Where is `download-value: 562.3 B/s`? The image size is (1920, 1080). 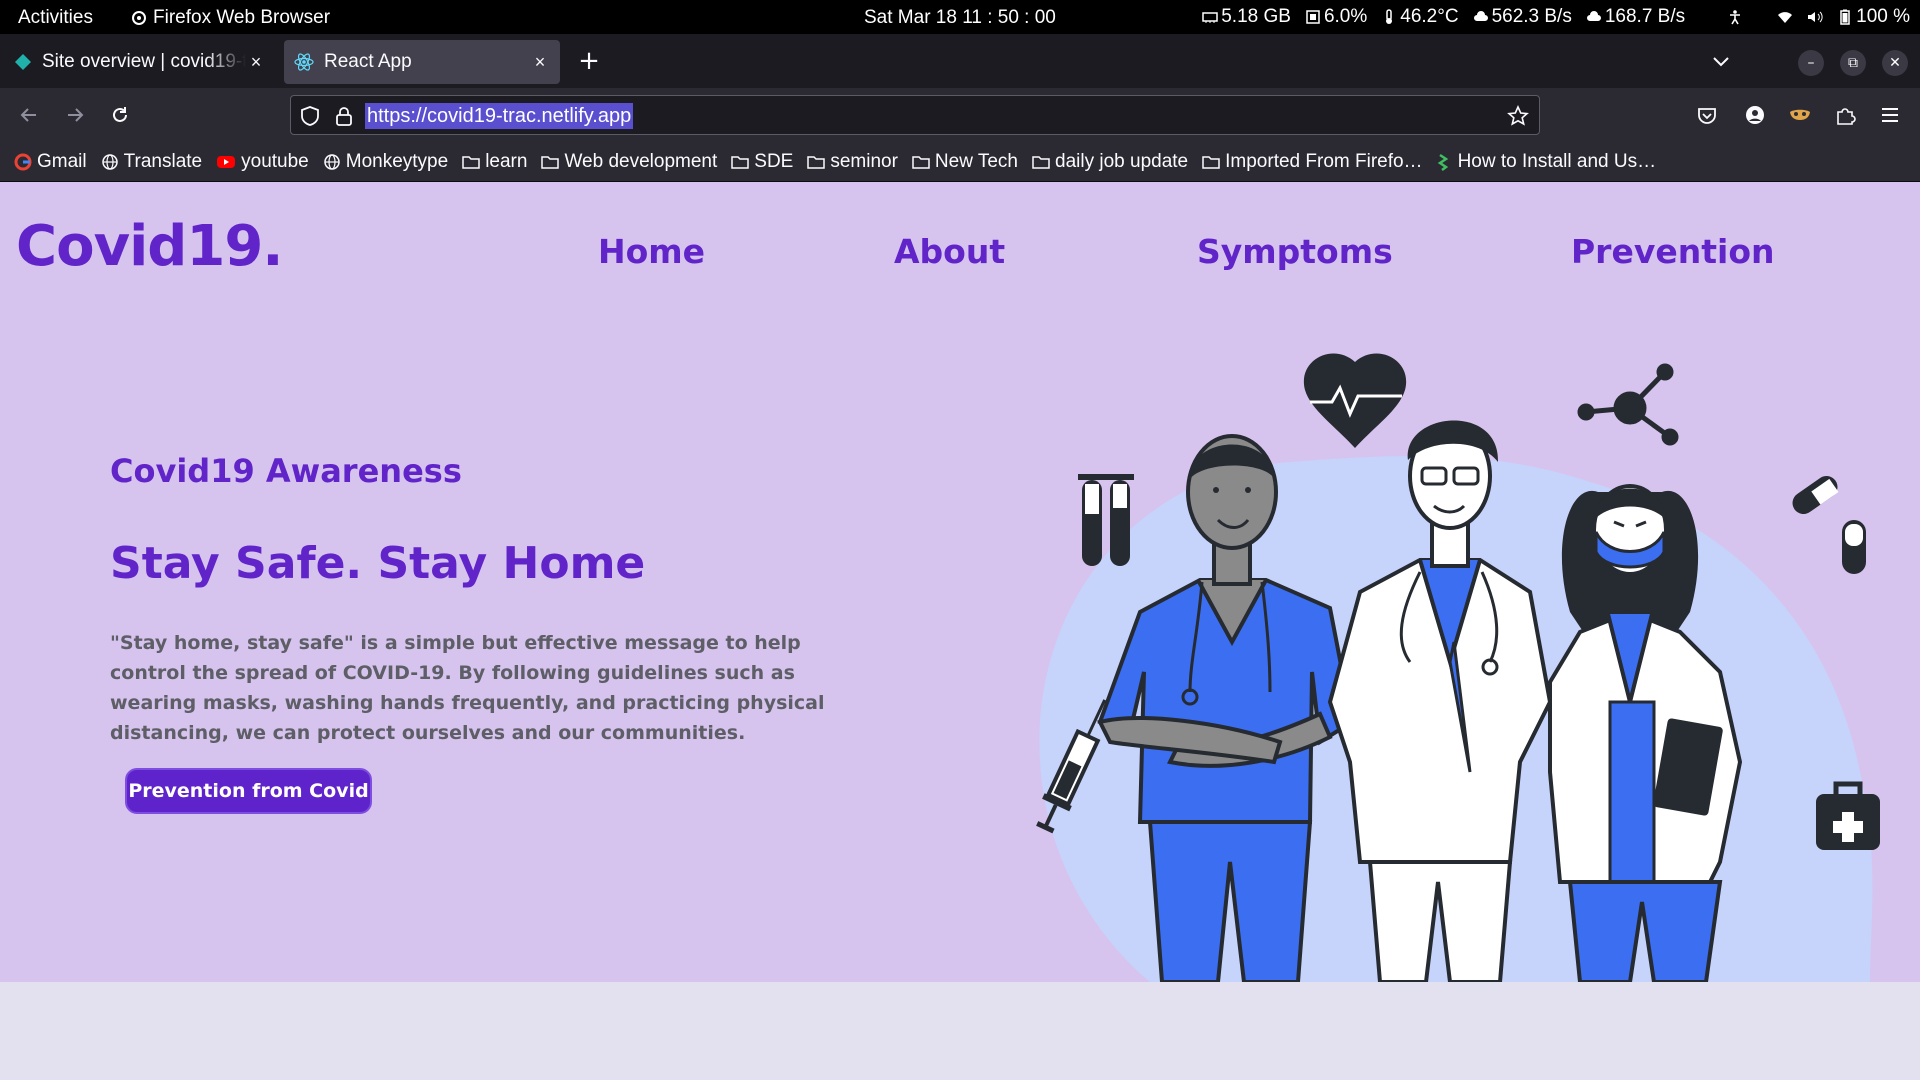
download-value: 562.3 B/s is located at coordinates (1531, 16).